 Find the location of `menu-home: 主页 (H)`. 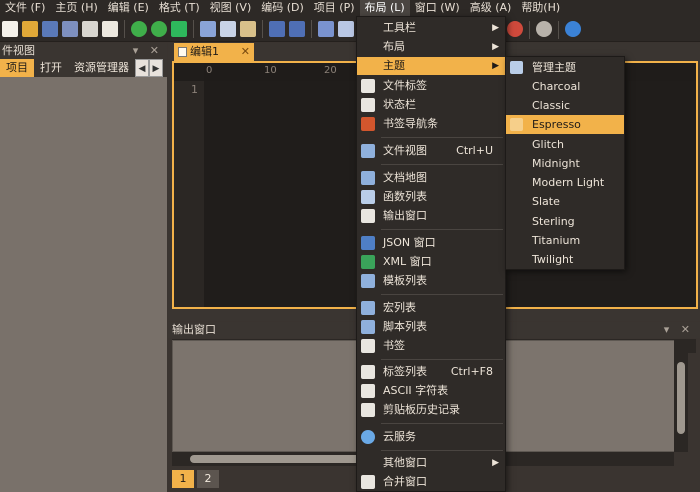

menu-home: 主页 (H) is located at coordinates (76, 8).